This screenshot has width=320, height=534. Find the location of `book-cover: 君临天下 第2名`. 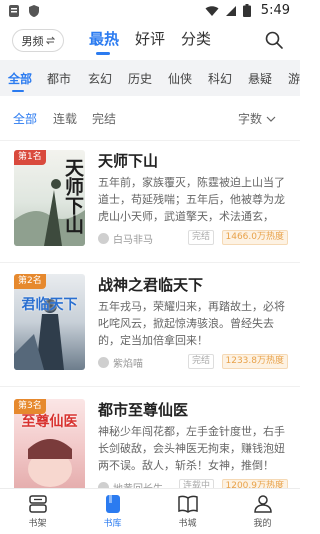

book-cover: 君临天下 第2名 is located at coordinates (49, 322).